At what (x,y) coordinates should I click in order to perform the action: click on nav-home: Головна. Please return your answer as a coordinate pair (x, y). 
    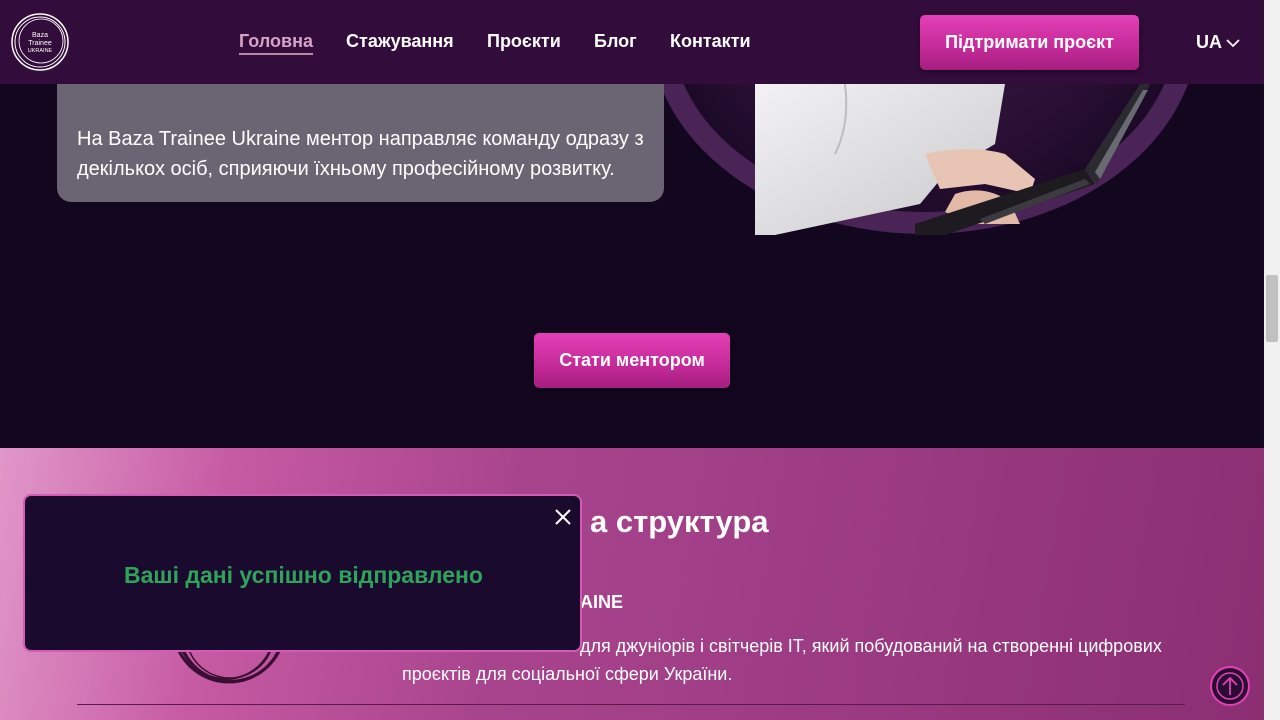
    Looking at the image, I should click on (276, 43).